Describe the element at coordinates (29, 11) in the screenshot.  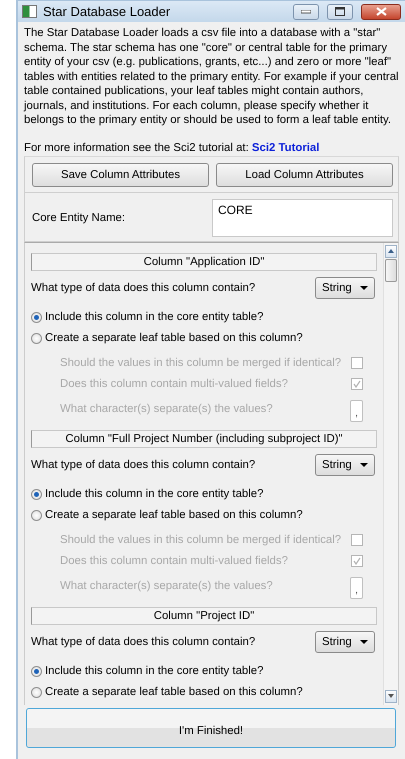
I see `app-icon` at that location.